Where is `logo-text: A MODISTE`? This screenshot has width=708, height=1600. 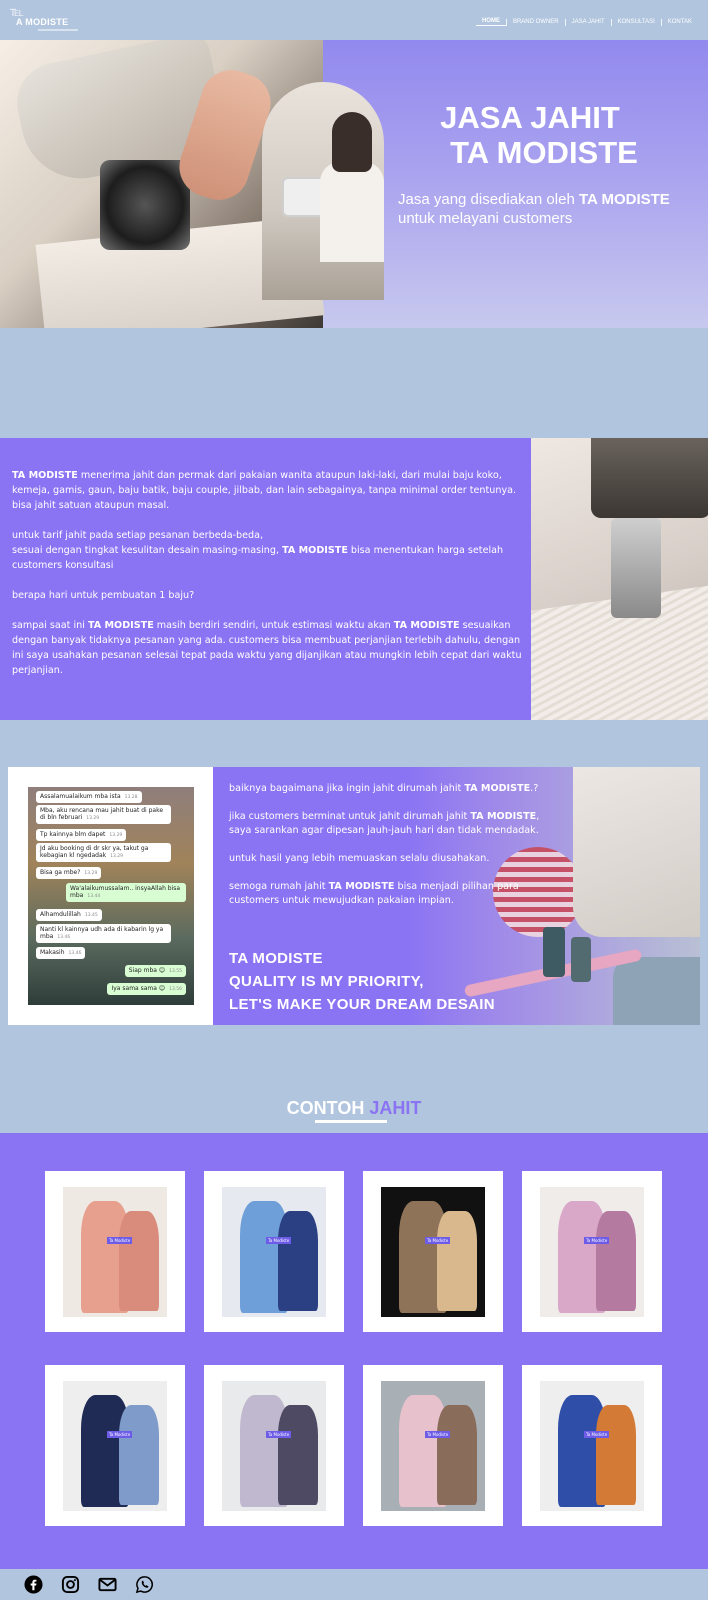 logo-text: A MODISTE is located at coordinates (42, 22).